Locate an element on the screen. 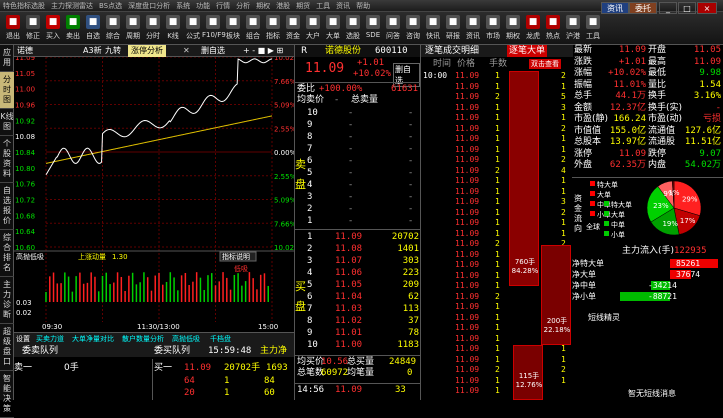  toolbar-button-23: ■ 资讯 is located at coordinates (473, 28).